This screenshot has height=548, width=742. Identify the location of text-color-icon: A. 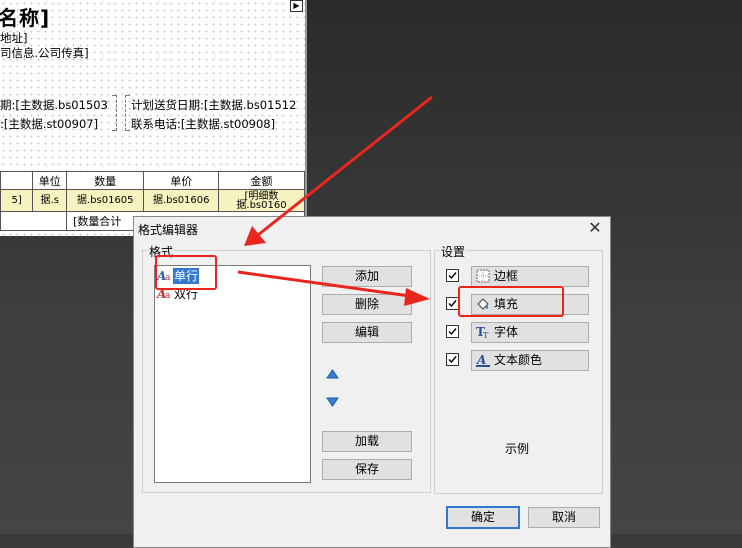
(483, 360).